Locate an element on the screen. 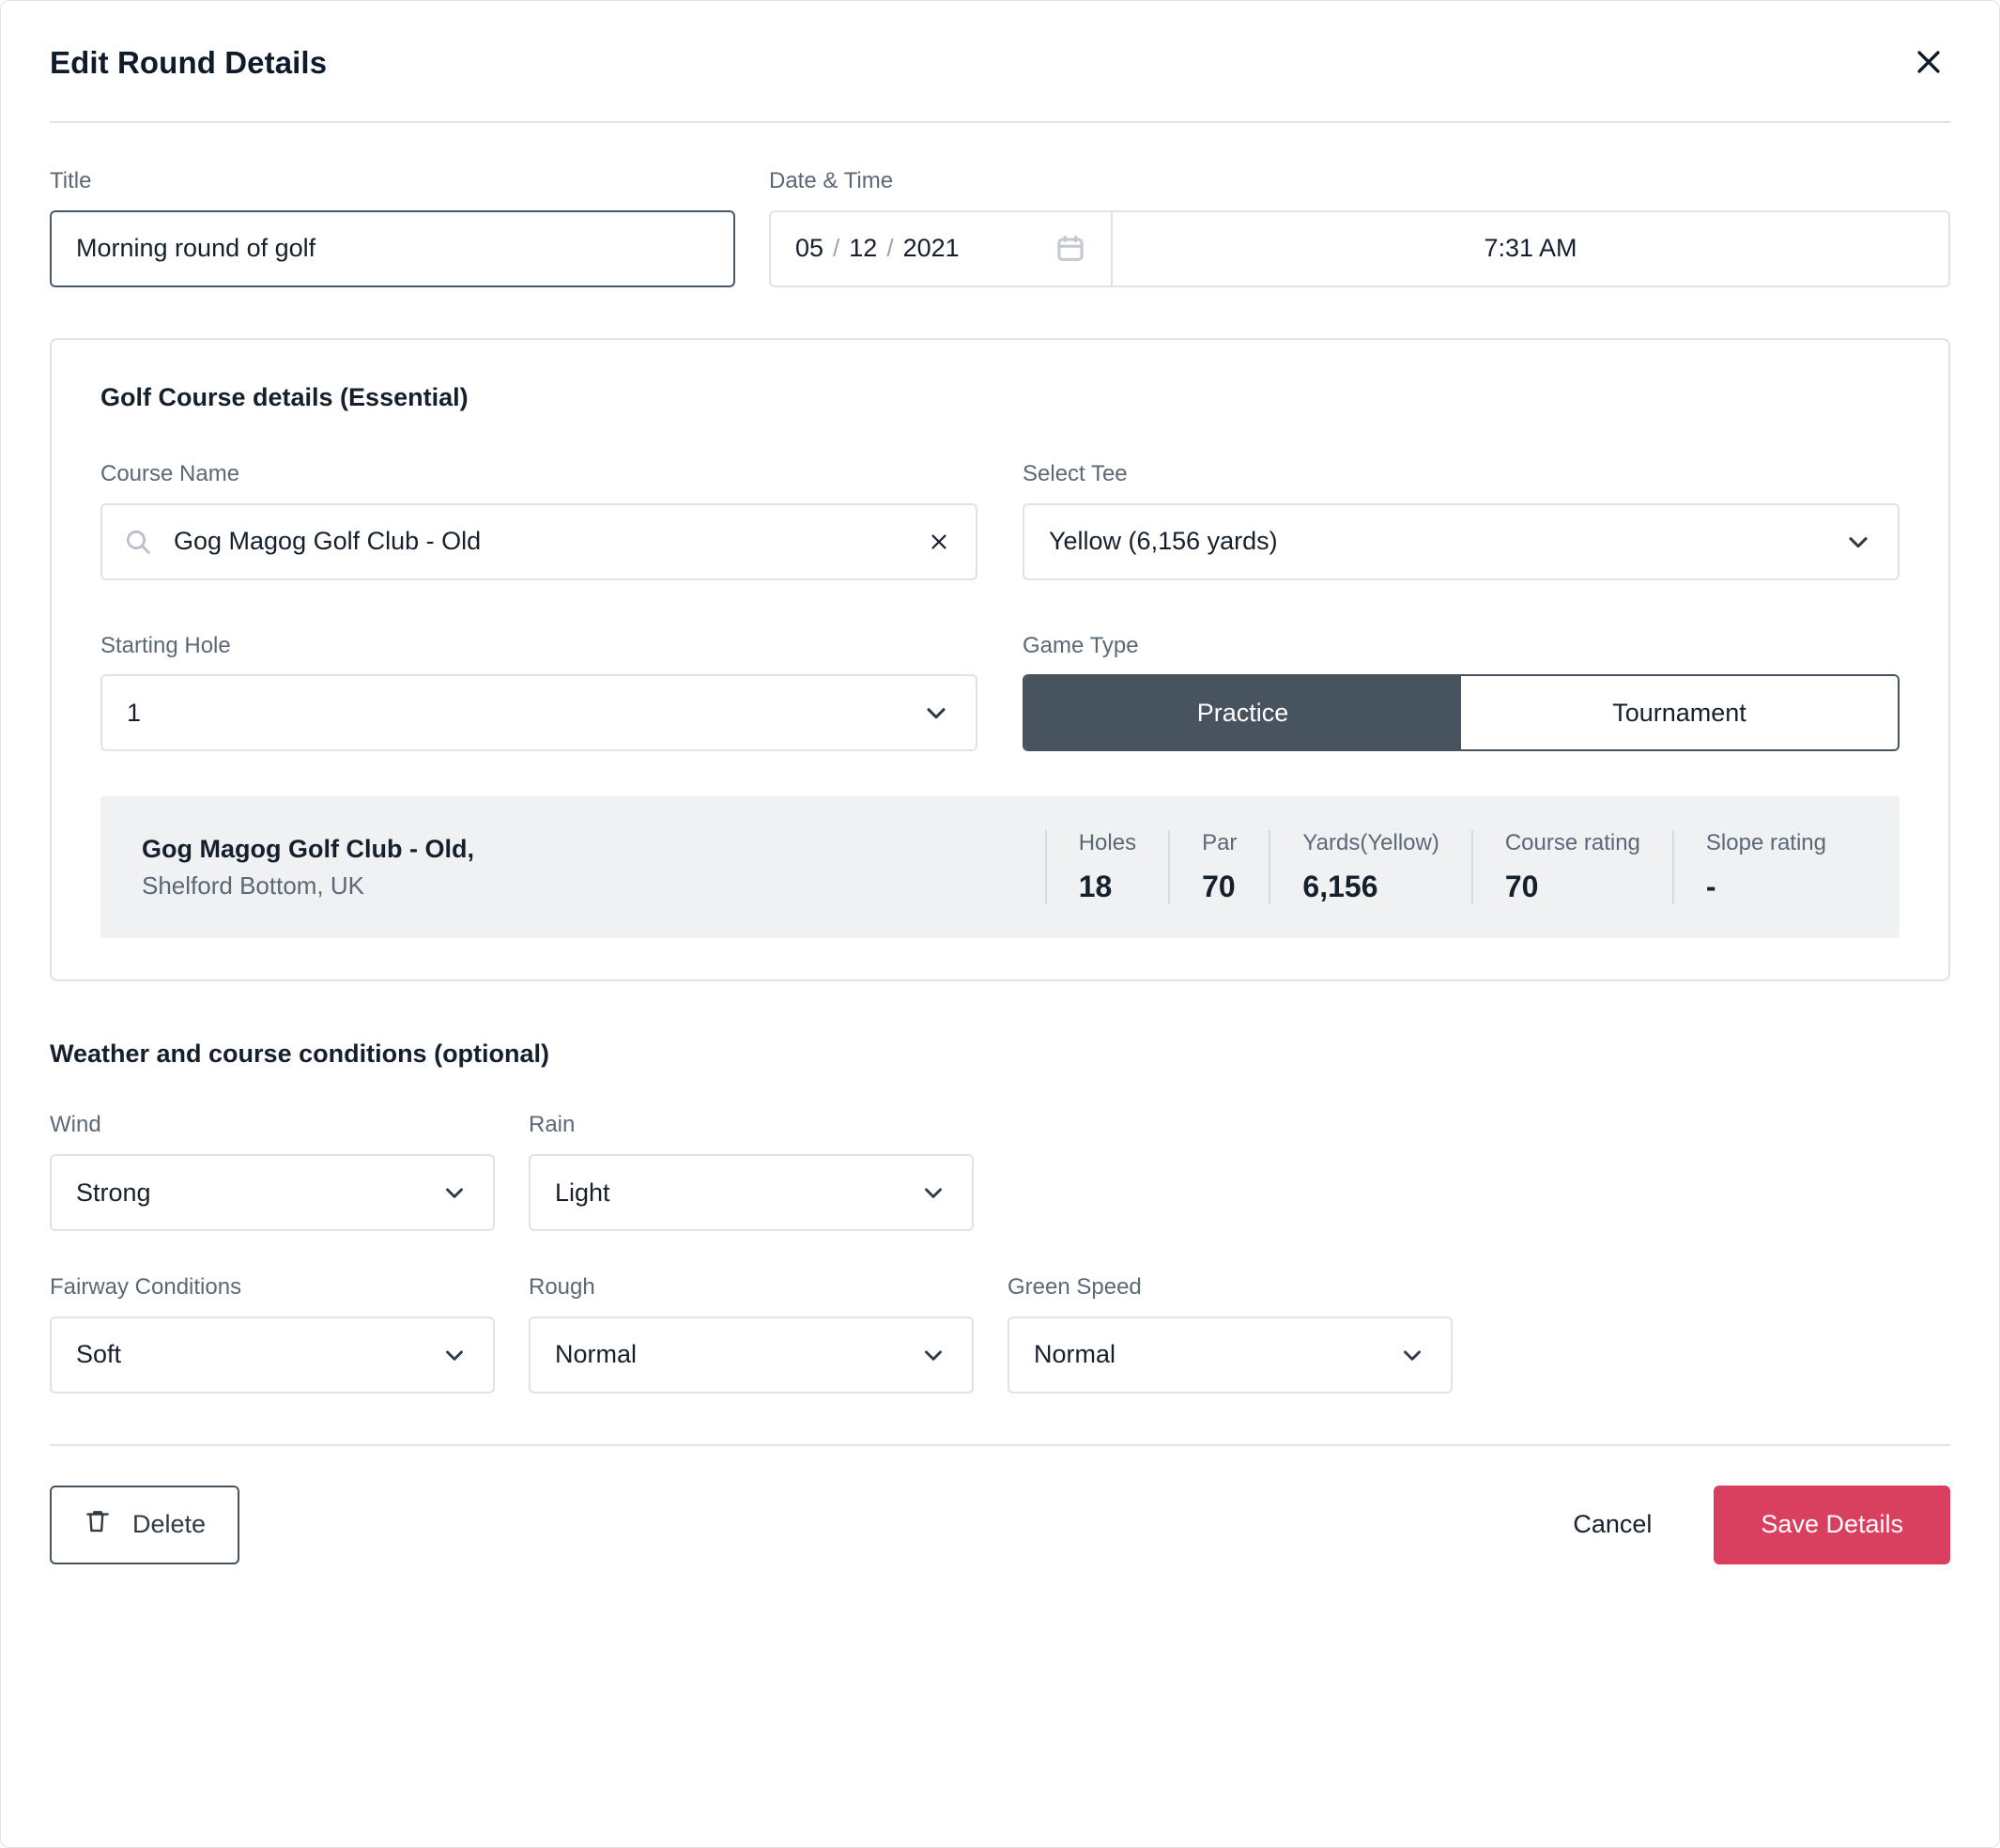 The height and width of the screenshot is (1848, 2000). datetime-field-group: Date & Time 05 / 12 / 2021 7:31 AM is located at coordinates (1359, 227).